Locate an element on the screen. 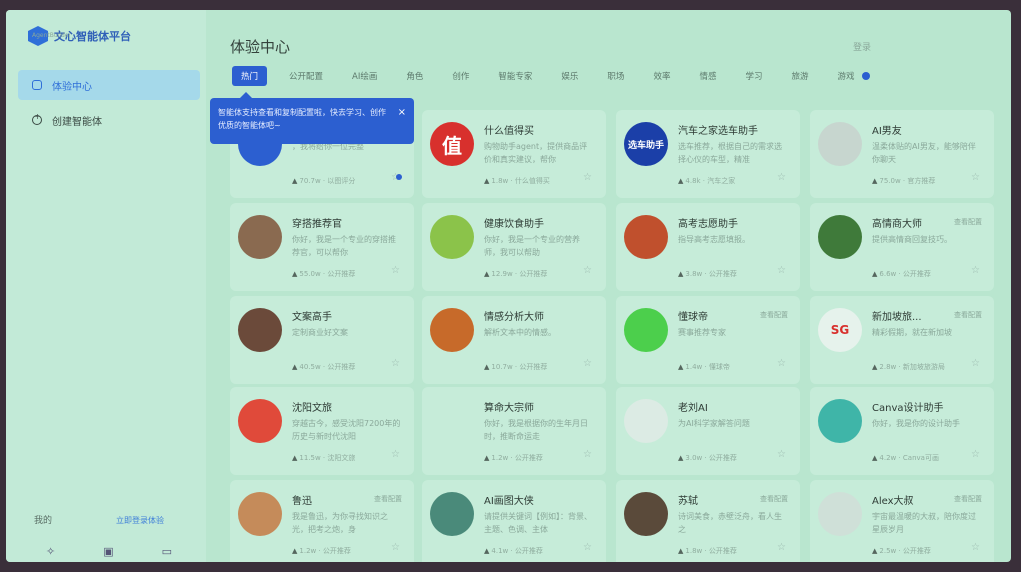 The image size is (1021, 572). sparkle-icon: ✧ is located at coordinates (50, 551).